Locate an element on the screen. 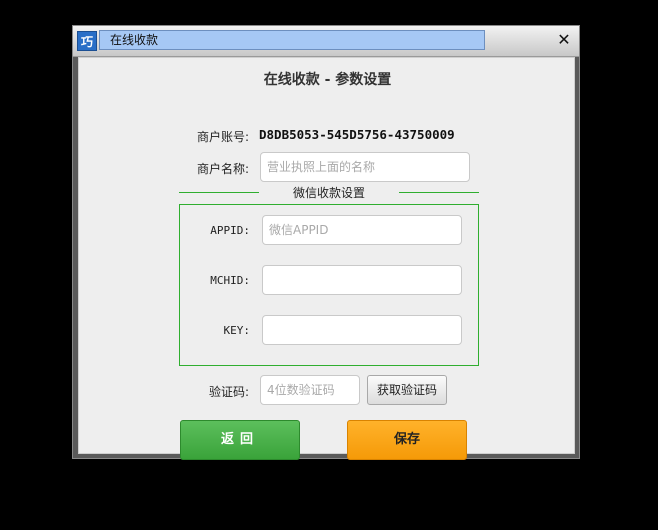 This screenshot has height=530, width=658. close-icon: ✕ is located at coordinates (564, 40).